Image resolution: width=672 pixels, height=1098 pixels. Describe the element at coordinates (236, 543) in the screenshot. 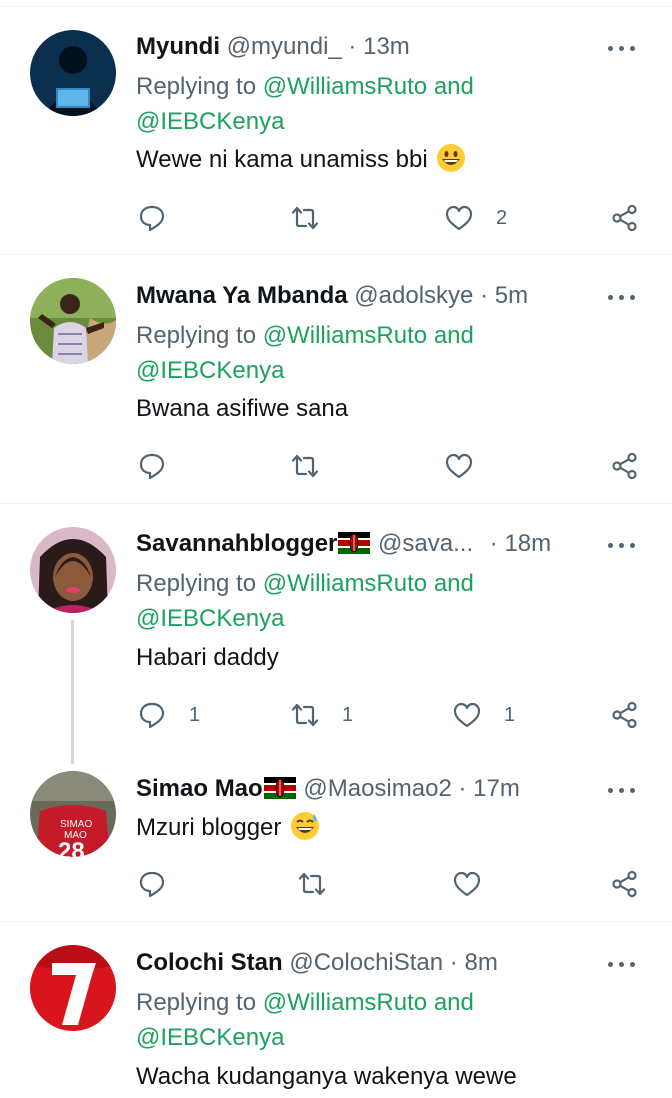

I see `display-name: Savannahblogger` at that location.